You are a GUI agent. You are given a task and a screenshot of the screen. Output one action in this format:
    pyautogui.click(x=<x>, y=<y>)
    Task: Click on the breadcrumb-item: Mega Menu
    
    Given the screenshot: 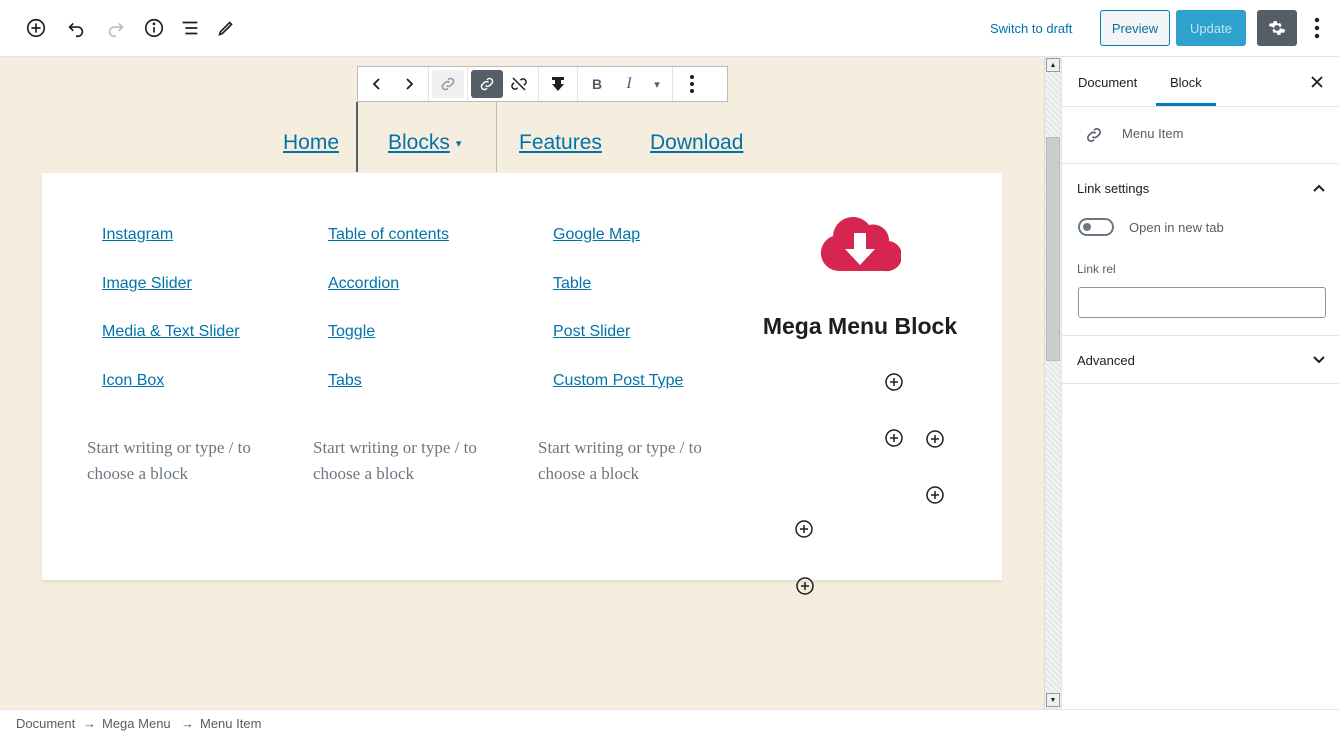 What is the action you would take?
    pyautogui.click(x=136, y=723)
    